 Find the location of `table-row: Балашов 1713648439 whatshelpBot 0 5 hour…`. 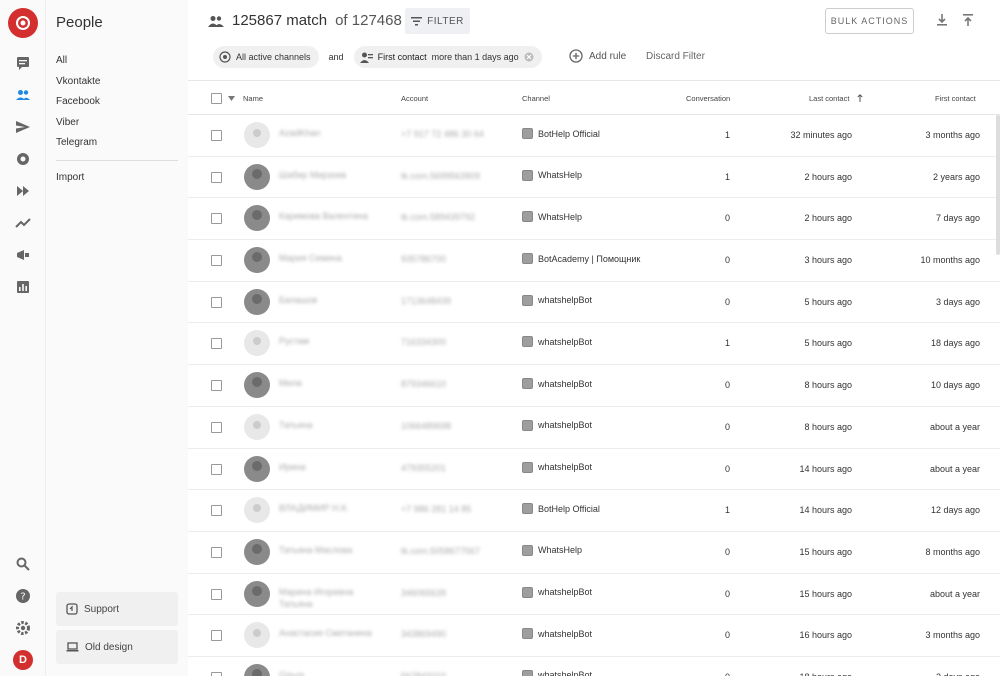

table-row: Балашов 1713648439 whatshelpBot 0 5 hour… is located at coordinates (594, 303).